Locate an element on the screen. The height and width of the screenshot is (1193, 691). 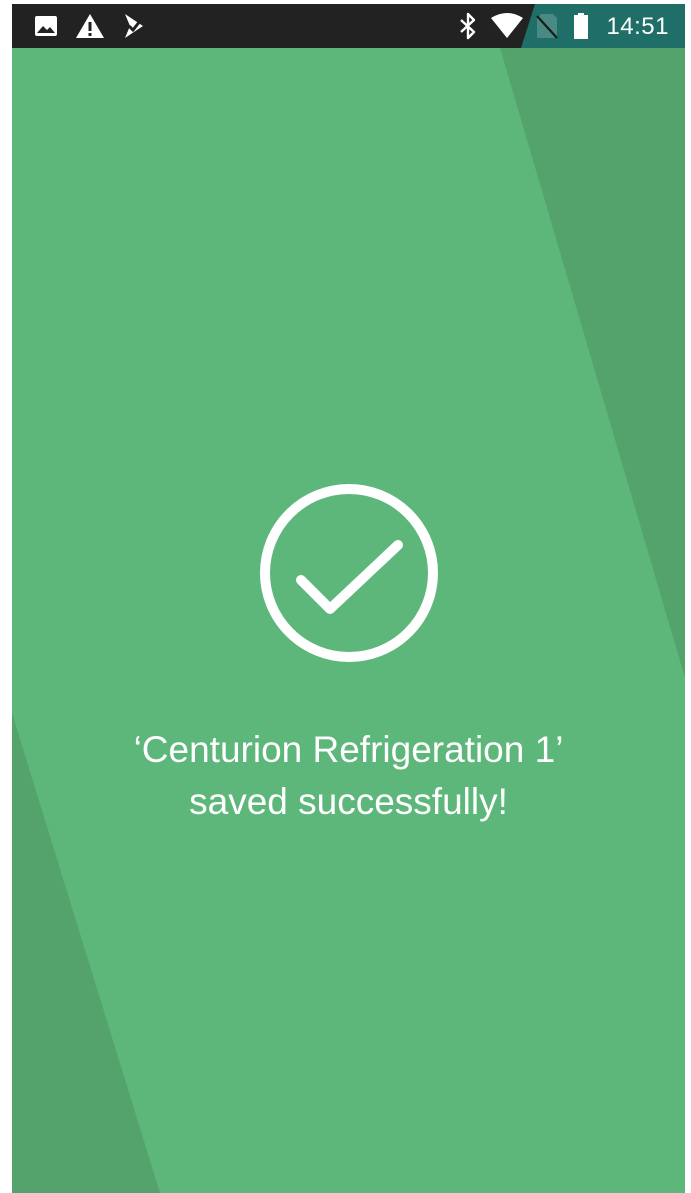
wifi-icon is located at coordinates (507, 26).